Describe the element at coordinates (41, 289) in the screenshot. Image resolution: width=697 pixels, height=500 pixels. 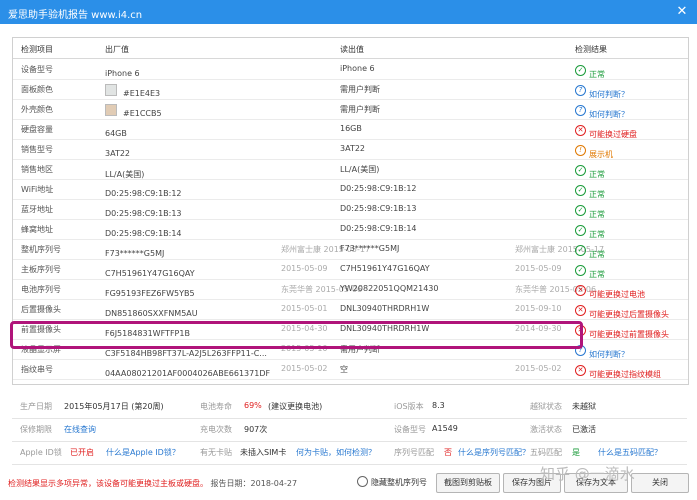
I see `row-item: 电池序列号` at that location.